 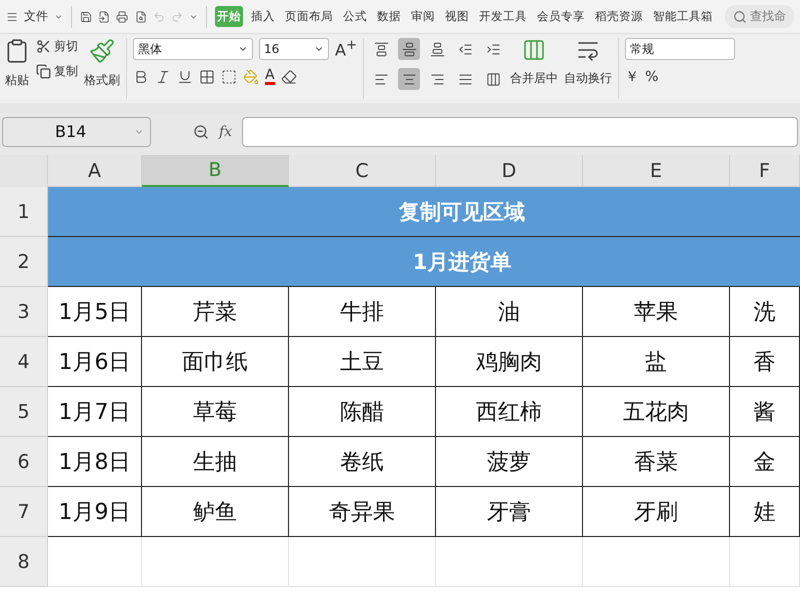 What do you see at coordinates (656, 512) in the screenshot?
I see `table-cell: 牙刷` at bounding box center [656, 512].